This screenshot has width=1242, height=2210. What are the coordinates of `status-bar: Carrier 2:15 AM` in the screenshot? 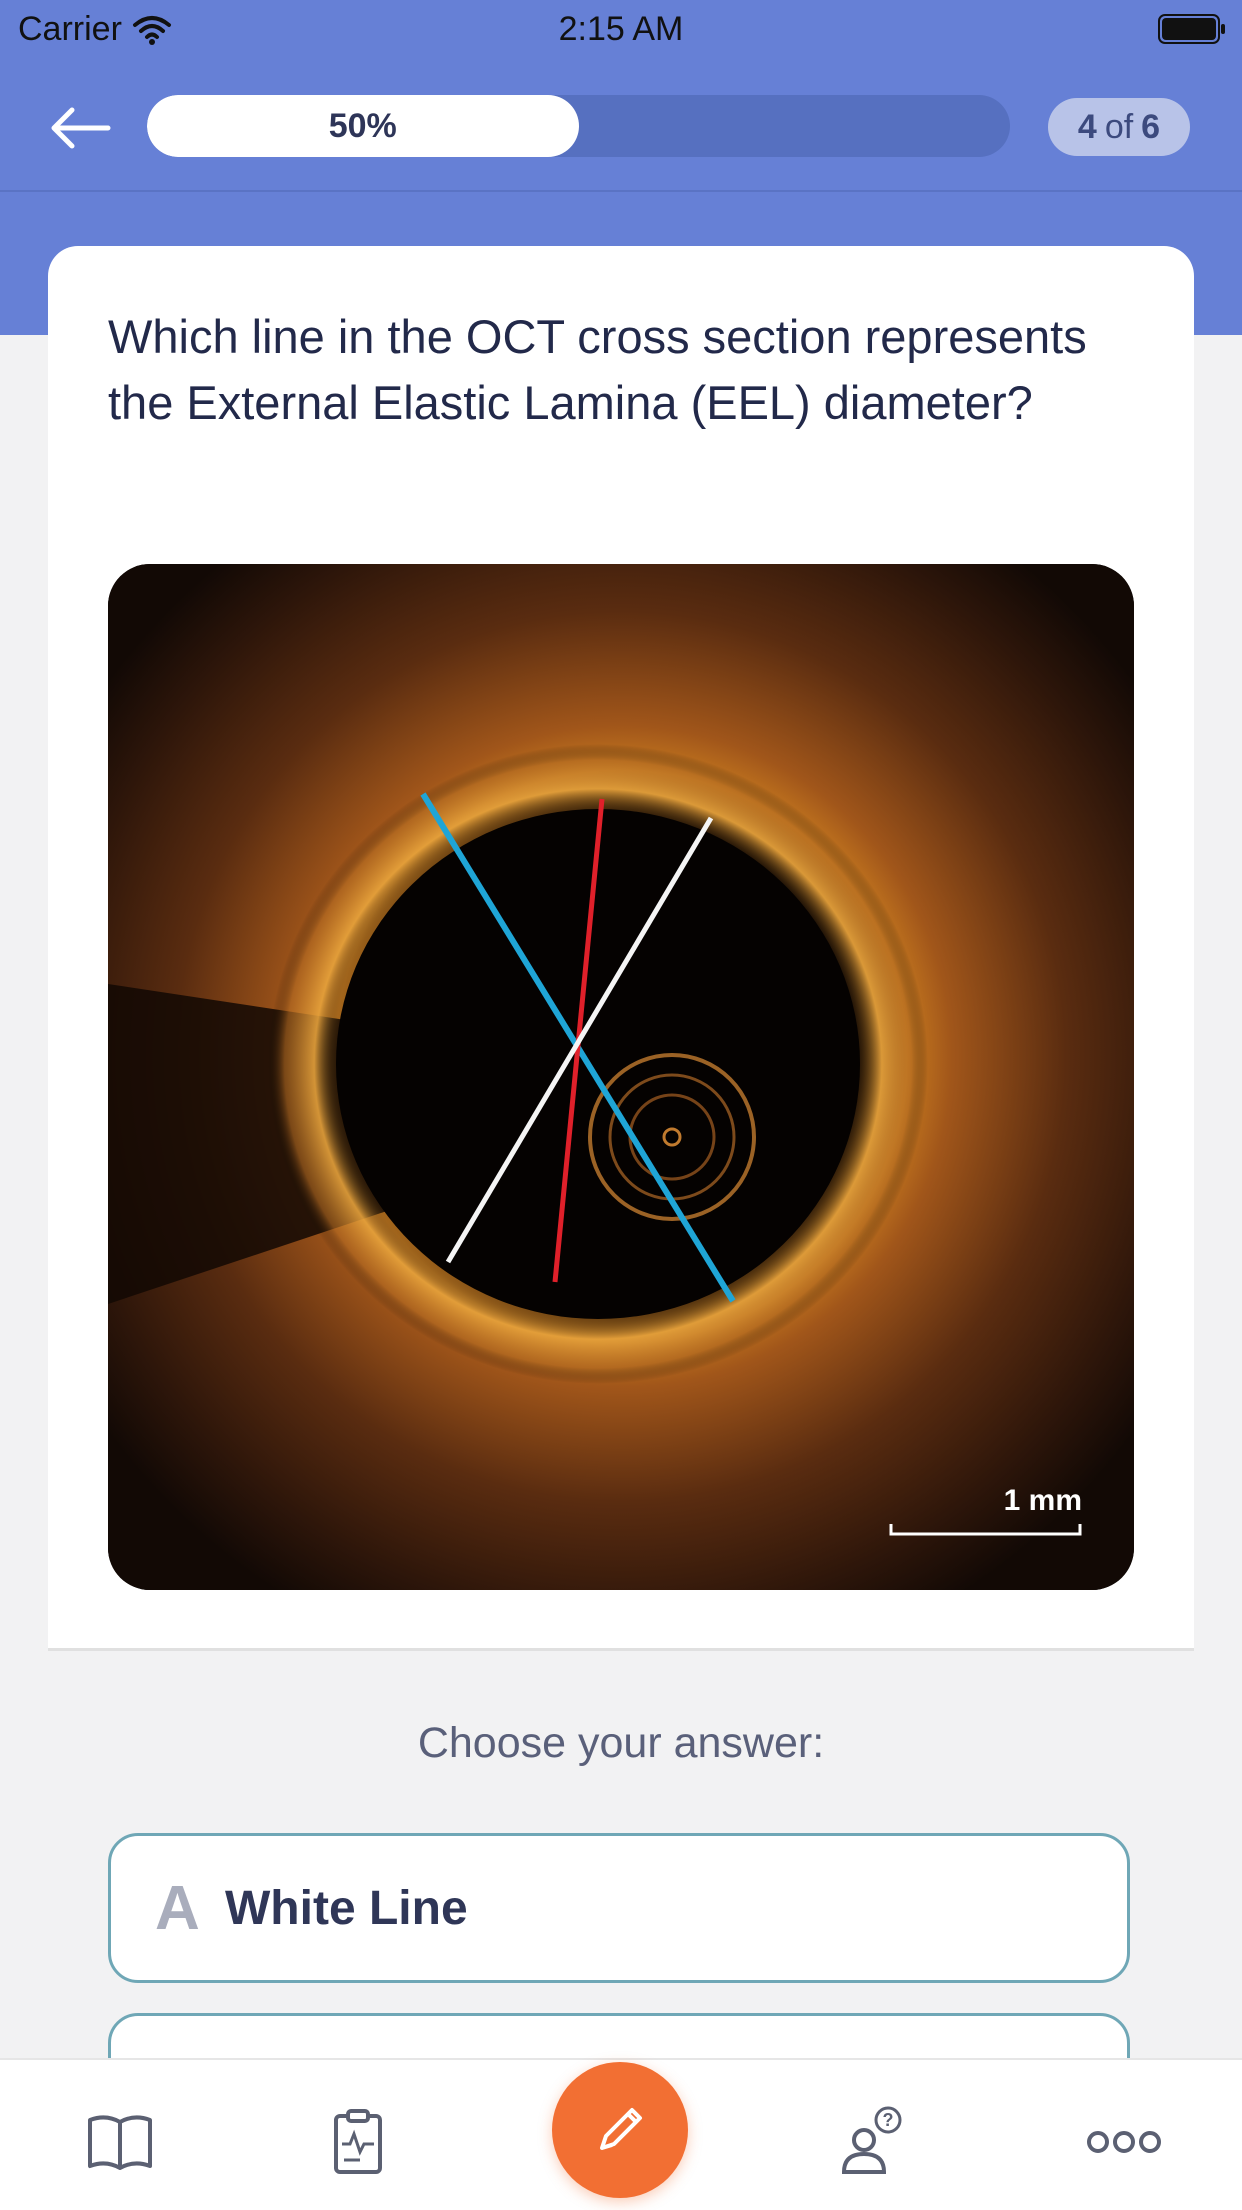 It's located at (621, 31).